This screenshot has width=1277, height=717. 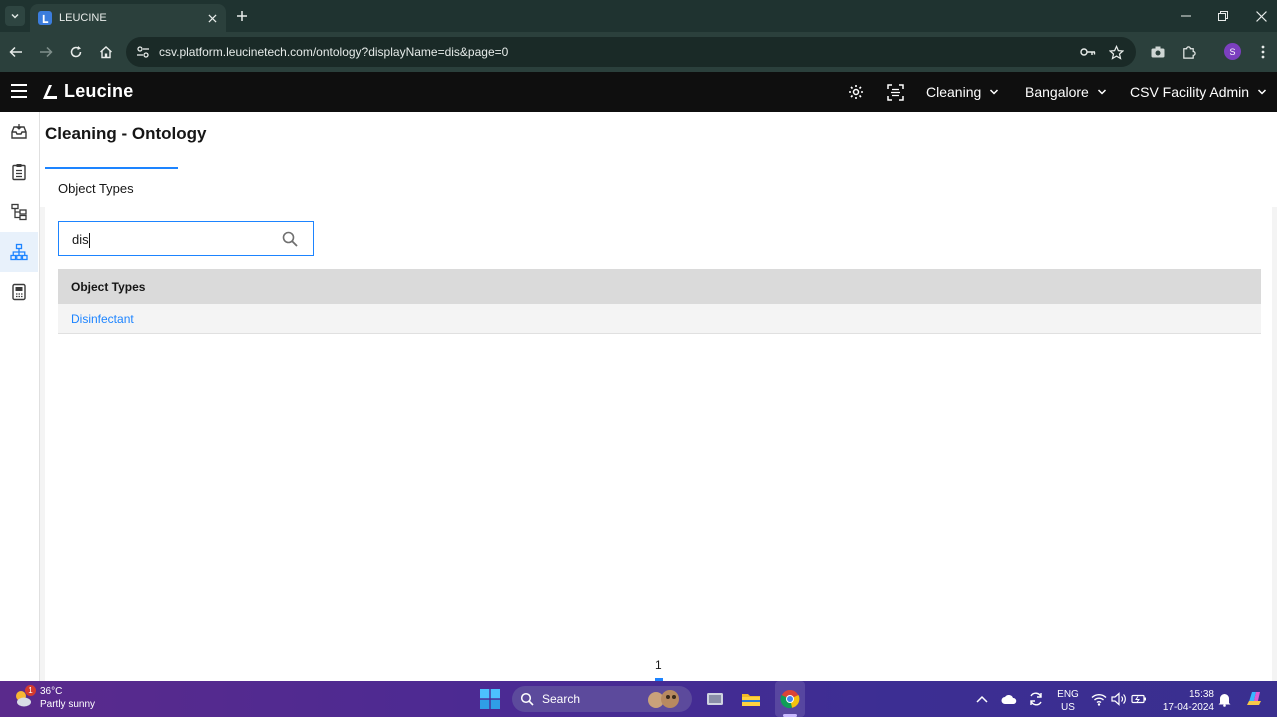 What do you see at coordinates (659, 319) in the screenshot?
I see `table-row: Disinfectant` at bounding box center [659, 319].